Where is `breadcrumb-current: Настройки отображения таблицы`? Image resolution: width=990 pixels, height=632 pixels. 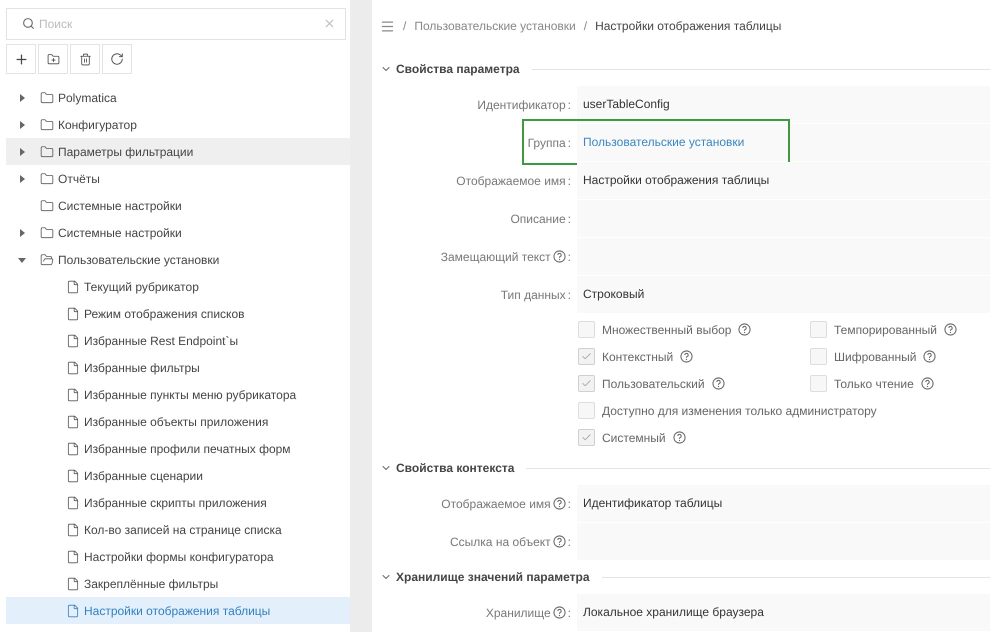 breadcrumb-current: Настройки отображения таблицы is located at coordinates (688, 26).